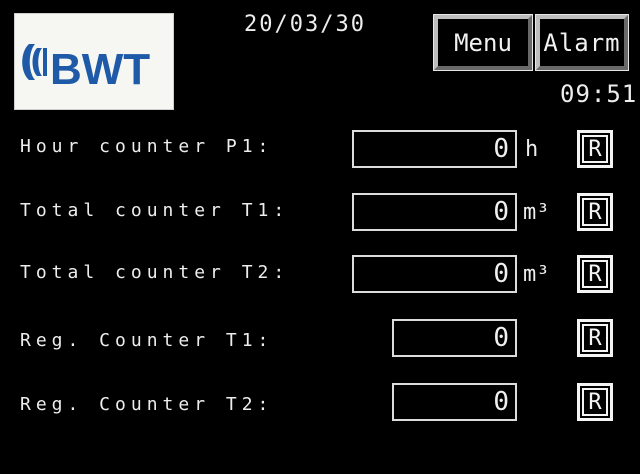 The height and width of the screenshot is (474, 640). Describe the element at coordinates (595, 274) in the screenshot. I see `reset-total-counter-t2-button: R` at that location.